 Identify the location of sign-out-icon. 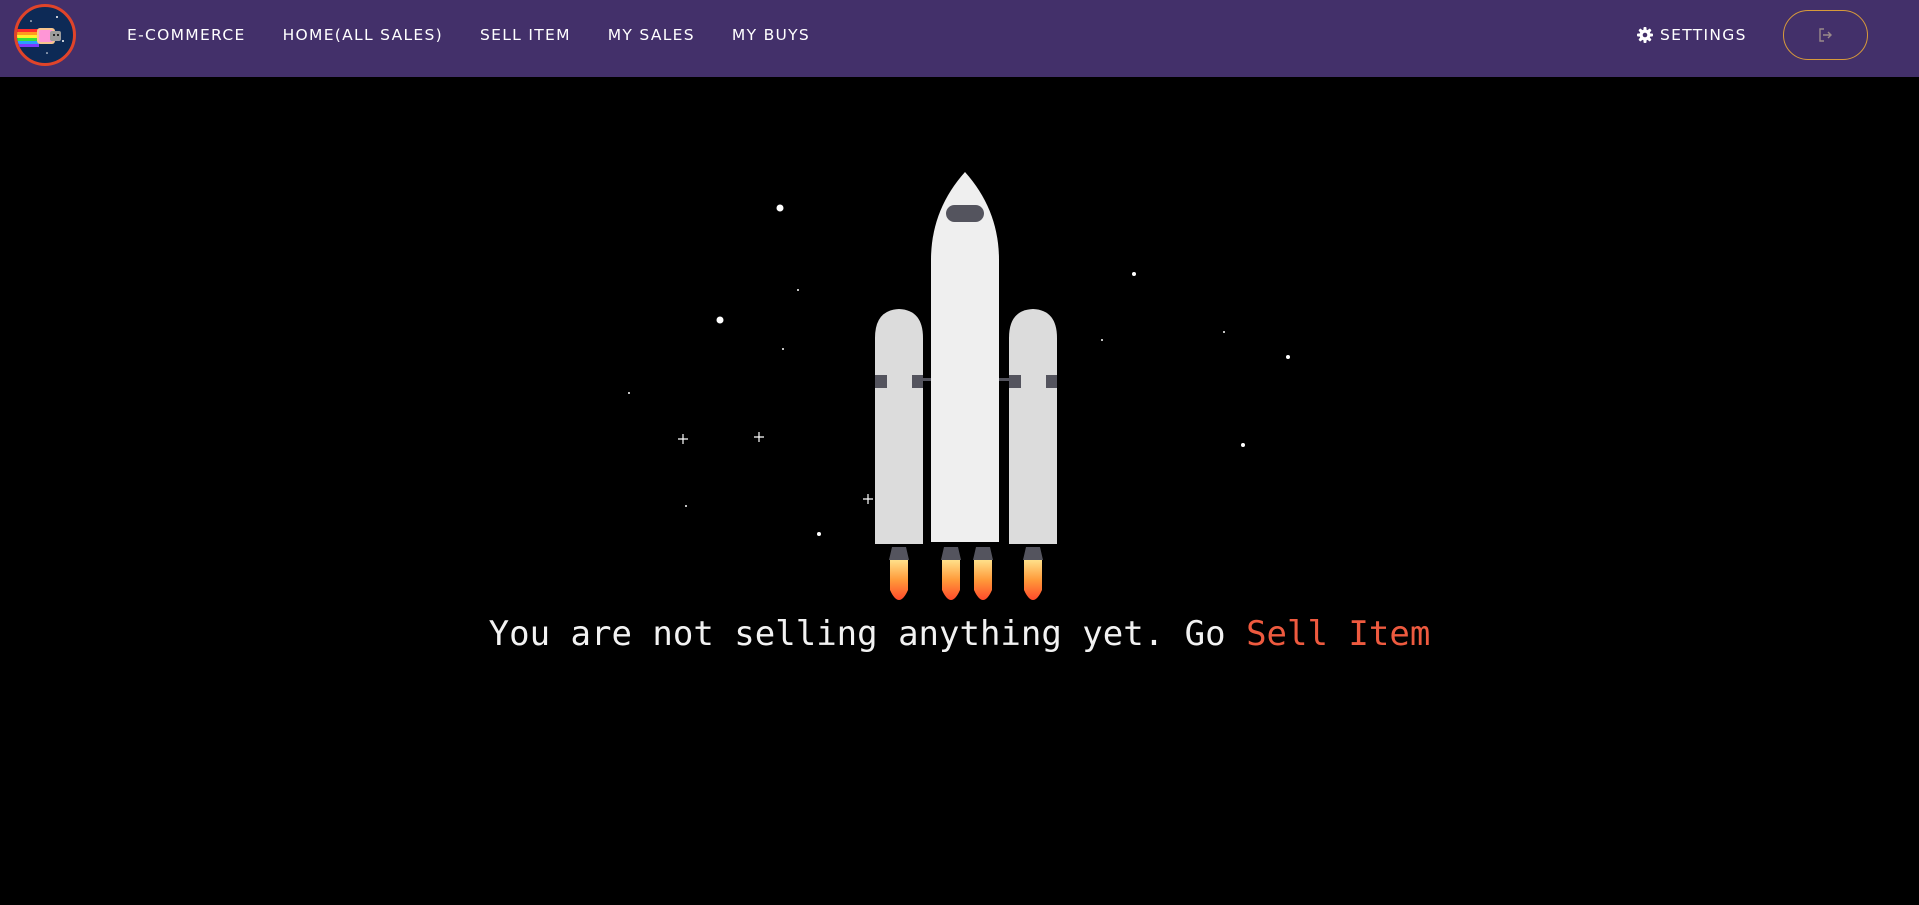
(1825, 35).